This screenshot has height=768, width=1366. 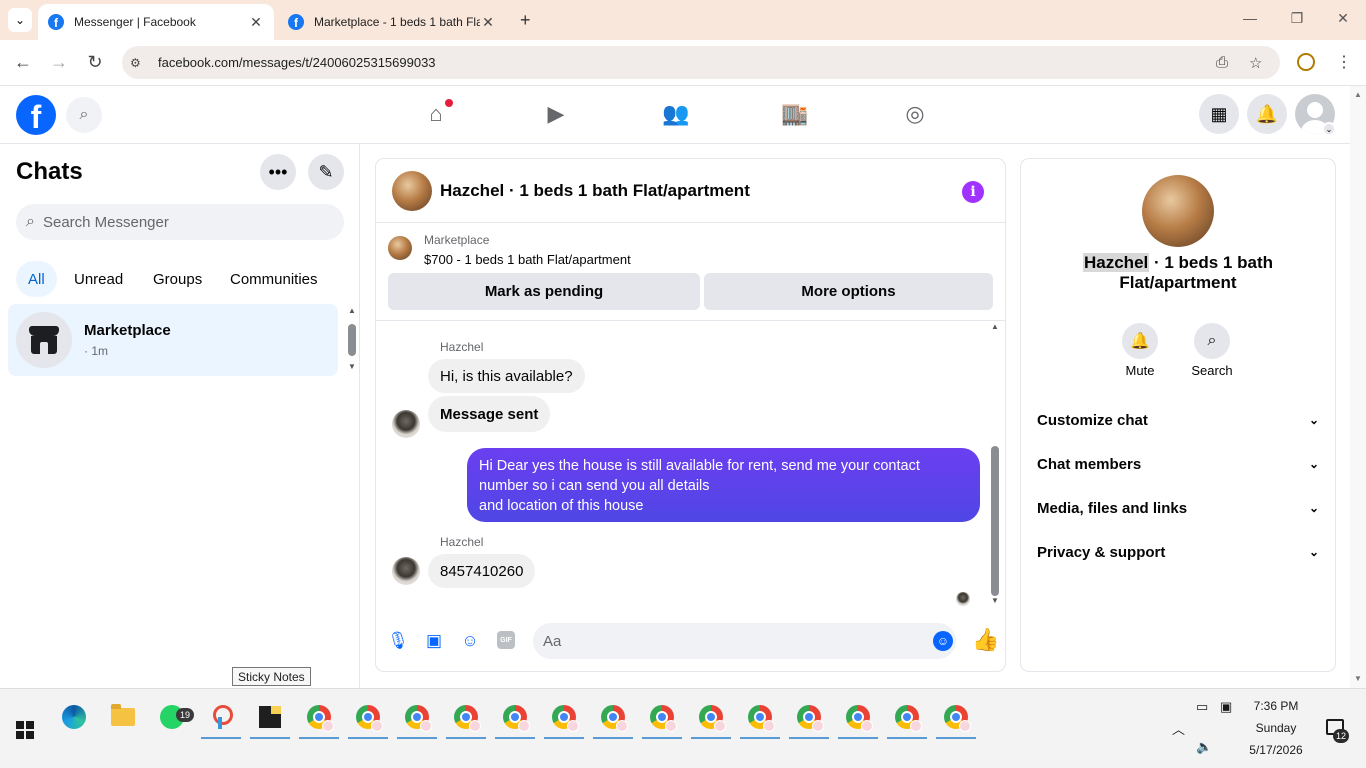 What do you see at coordinates (506, 640) in the screenshot?
I see `gif-icon: GIF` at bounding box center [506, 640].